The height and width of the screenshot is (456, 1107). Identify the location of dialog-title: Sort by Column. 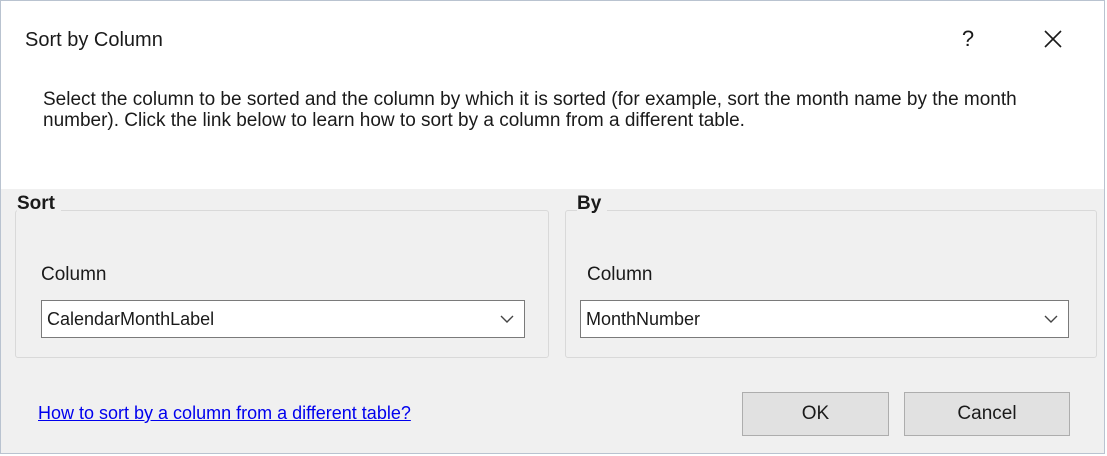
(94, 40).